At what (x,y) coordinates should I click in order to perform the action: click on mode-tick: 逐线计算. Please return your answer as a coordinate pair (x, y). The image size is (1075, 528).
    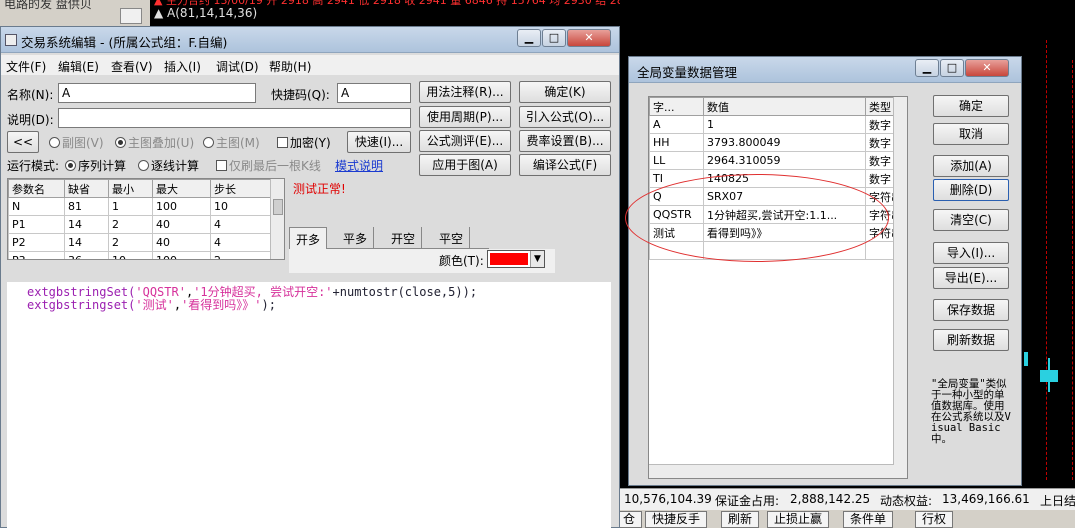
    Looking at the image, I should click on (168, 165).